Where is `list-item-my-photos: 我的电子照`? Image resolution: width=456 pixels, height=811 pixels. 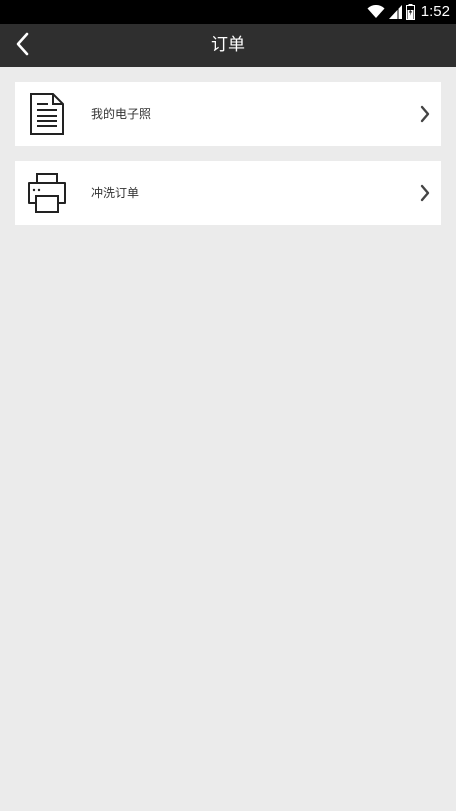
list-item-my-photos: 我的电子照 is located at coordinates (228, 114).